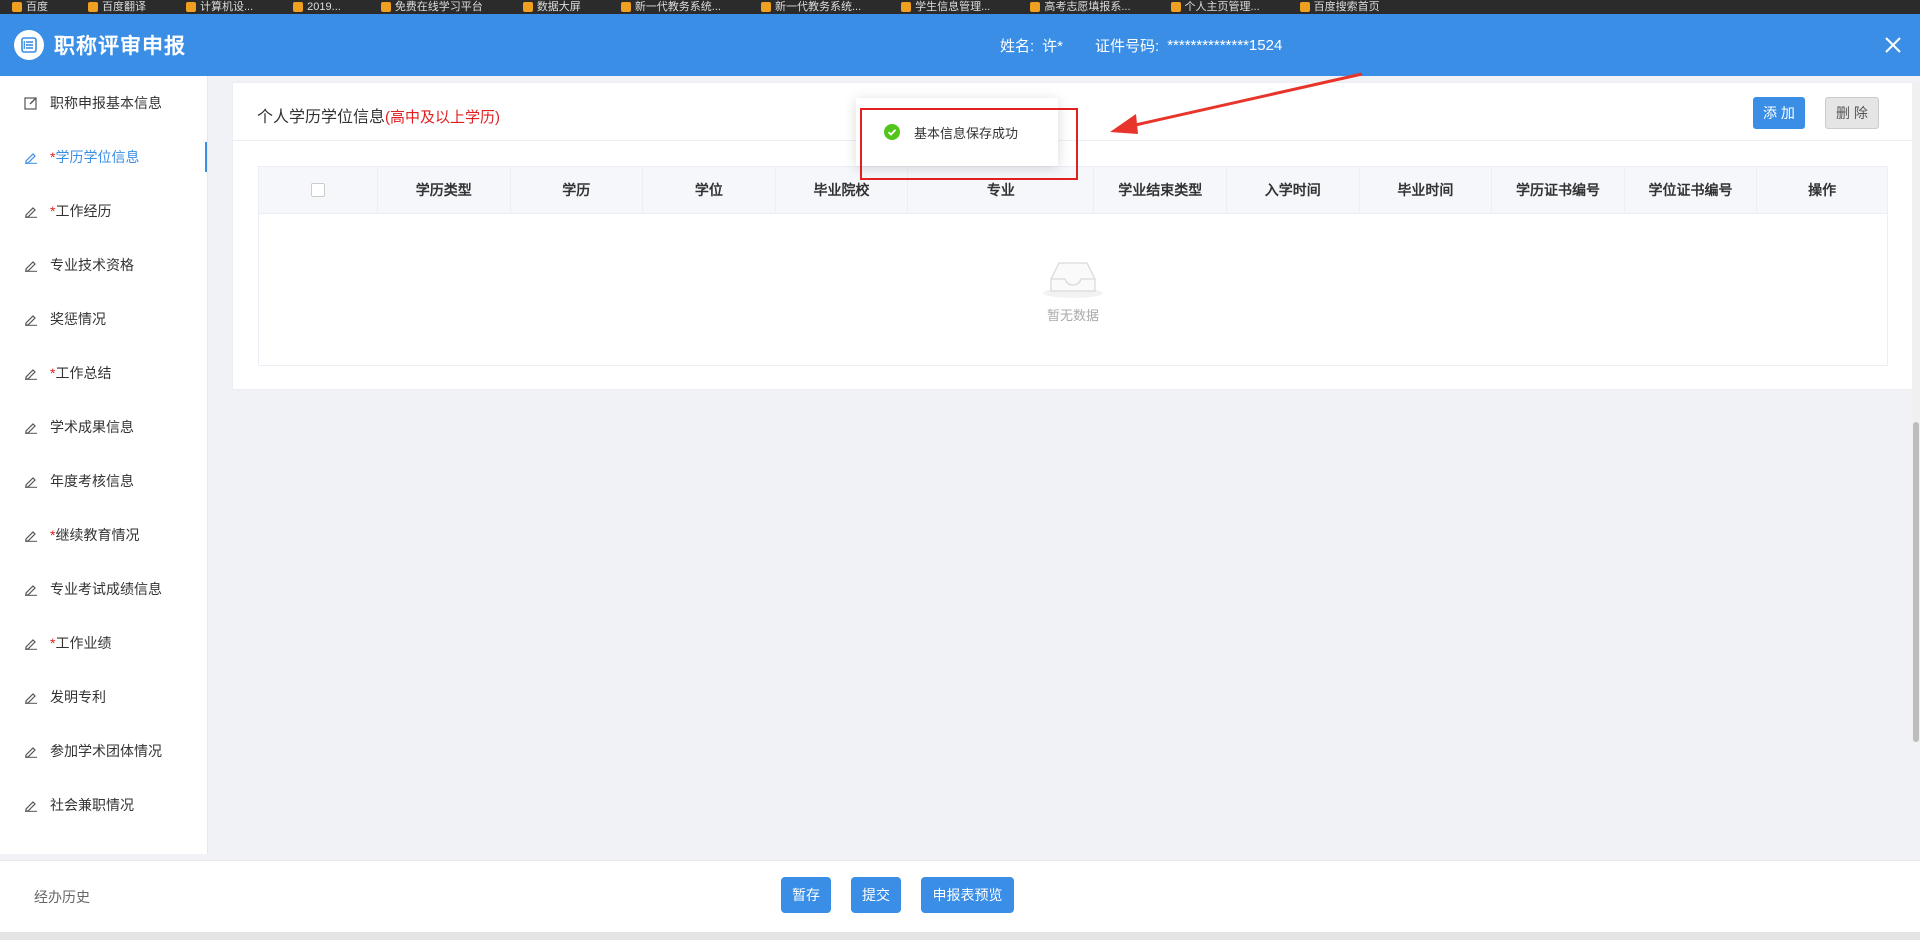 This screenshot has height=940, width=1920. I want to click on user-info: 姓名: 许* 证件号码: **************1524, so click(1141, 45).